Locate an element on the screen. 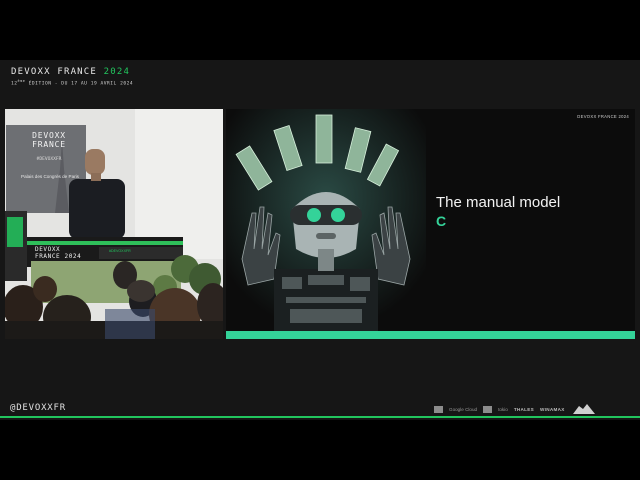 The width and height of the screenshot is (640, 480). room-screen-title: DEVOXX FRANCE is located at coordinates (49, 140).